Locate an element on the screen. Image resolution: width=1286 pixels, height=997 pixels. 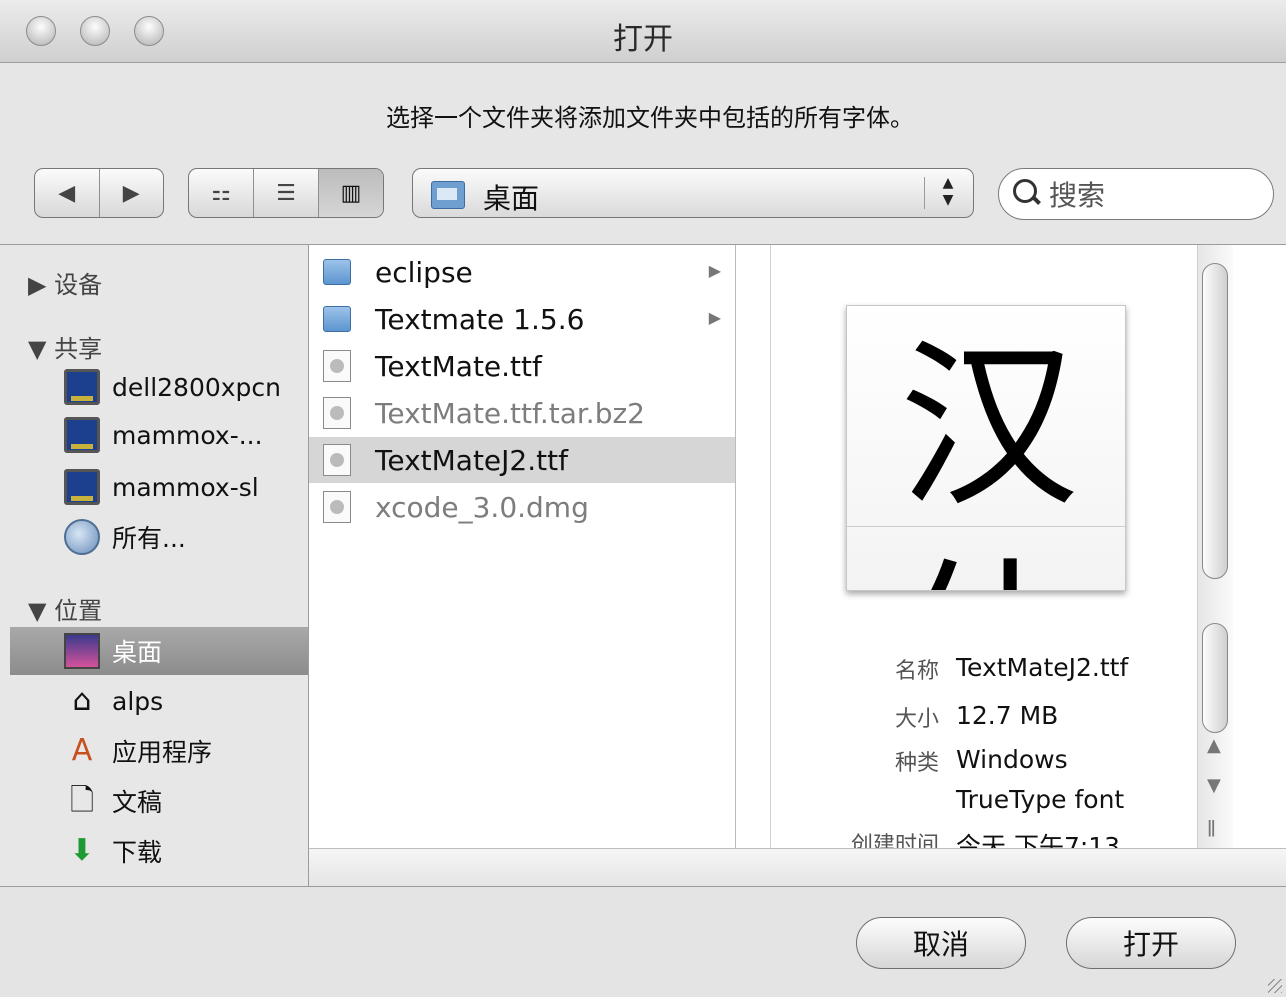
globe-icon is located at coordinates (82, 537).